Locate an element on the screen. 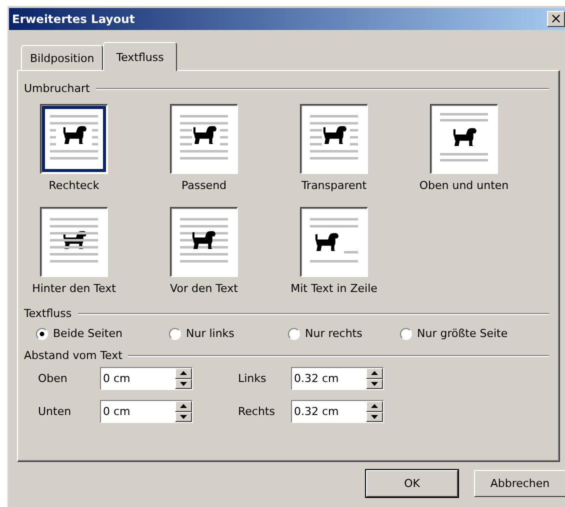 The height and width of the screenshot is (507, 565). window-title: Erweitertes Layout is located at coordinates (73, 19).